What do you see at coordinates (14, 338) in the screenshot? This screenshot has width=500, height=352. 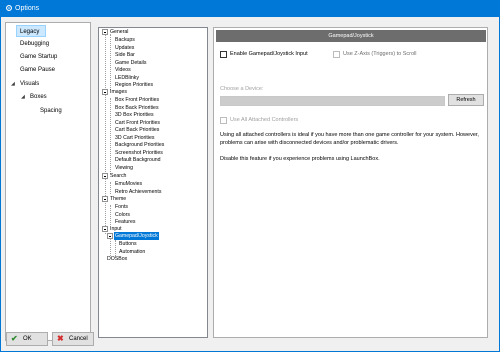 I see `check-icon: ✔` at bounding box center [14, 338].